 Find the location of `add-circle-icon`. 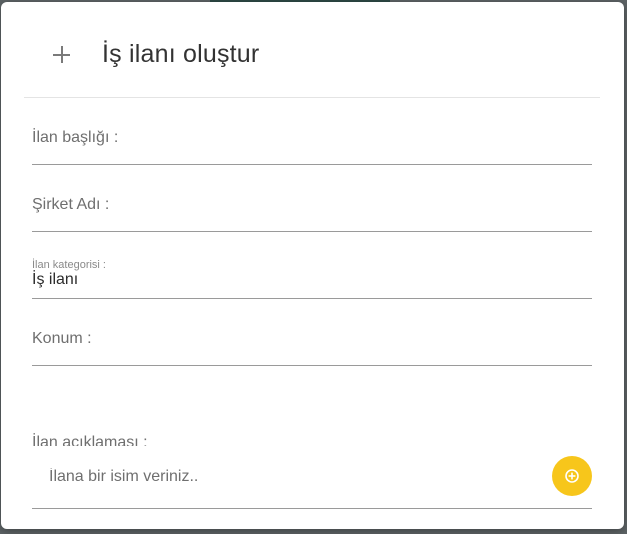

add-circle-icon is located at coordinates (572, 476).